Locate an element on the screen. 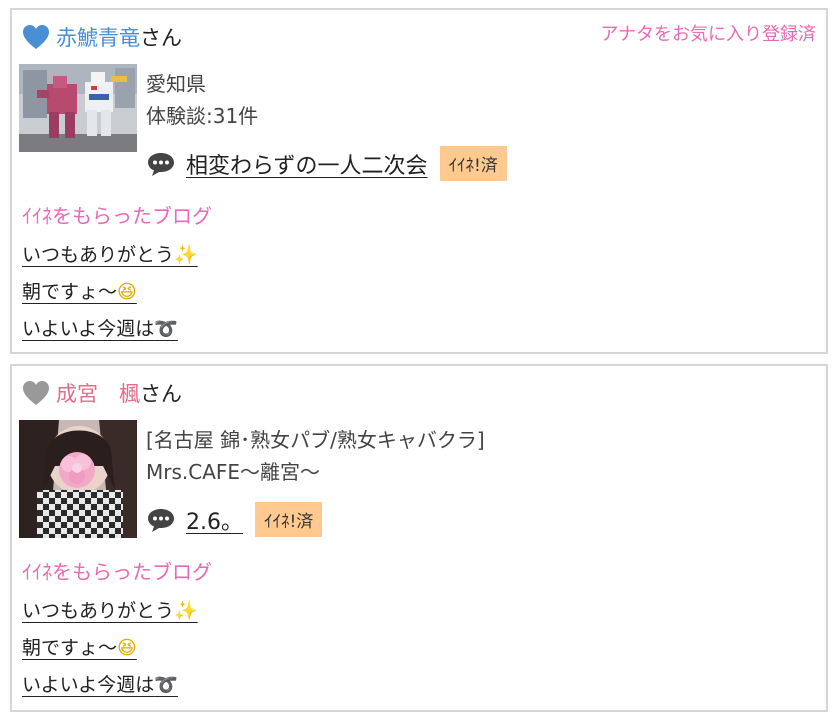 The height and width of the screenshot is (720, 840). latest-blog-link: 2.6。 is located at coordinates (214, 520).